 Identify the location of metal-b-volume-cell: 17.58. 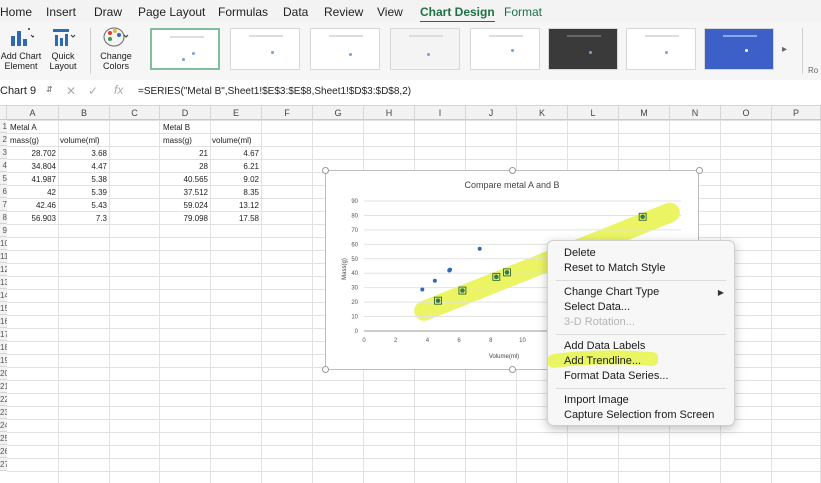
(236, 218).